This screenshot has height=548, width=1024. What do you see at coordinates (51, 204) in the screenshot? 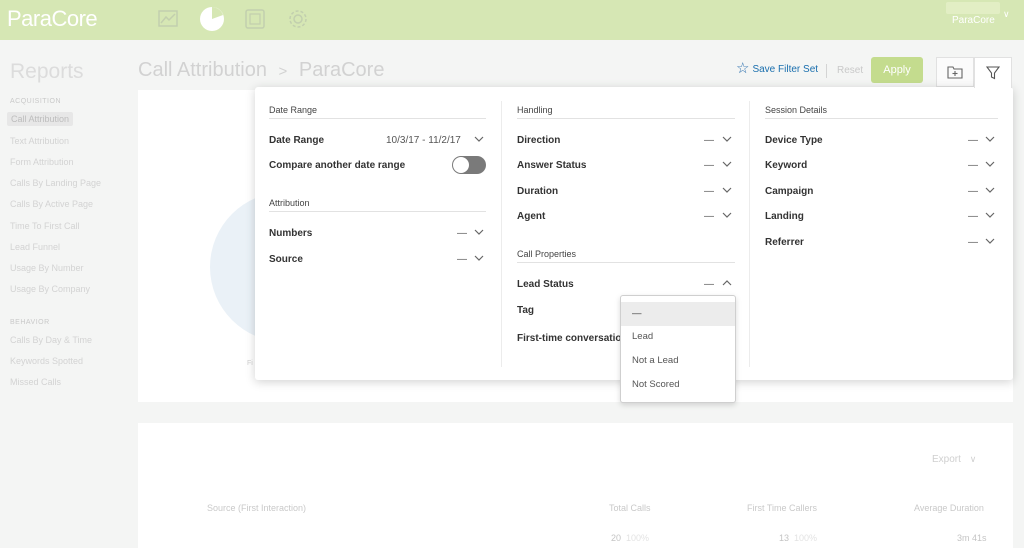
I see `sidebar-item-calls-by-active-page: Calls By Active Page` at bounding box center [51, 204].